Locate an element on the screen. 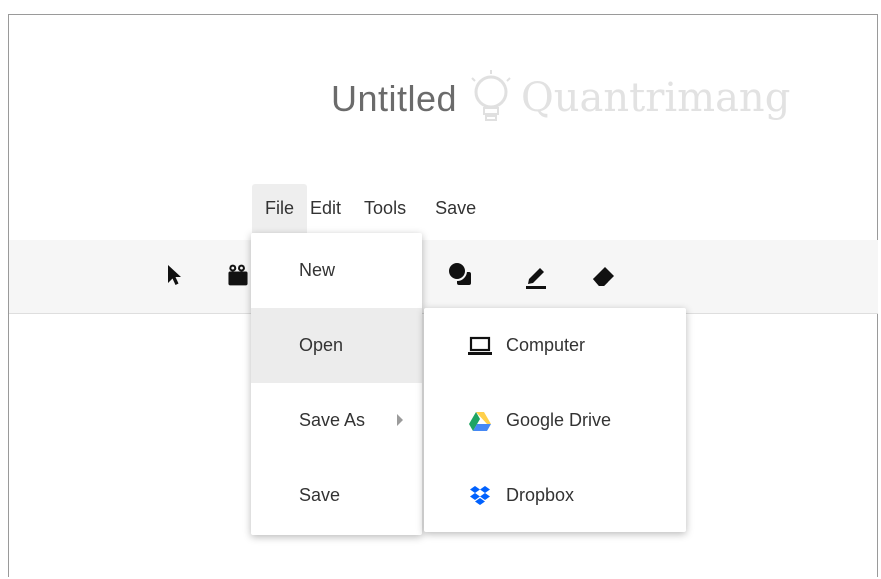 The width and height of the screenshot is (881, 579). menu-item-save: Save is located at coordinates (336, 495).